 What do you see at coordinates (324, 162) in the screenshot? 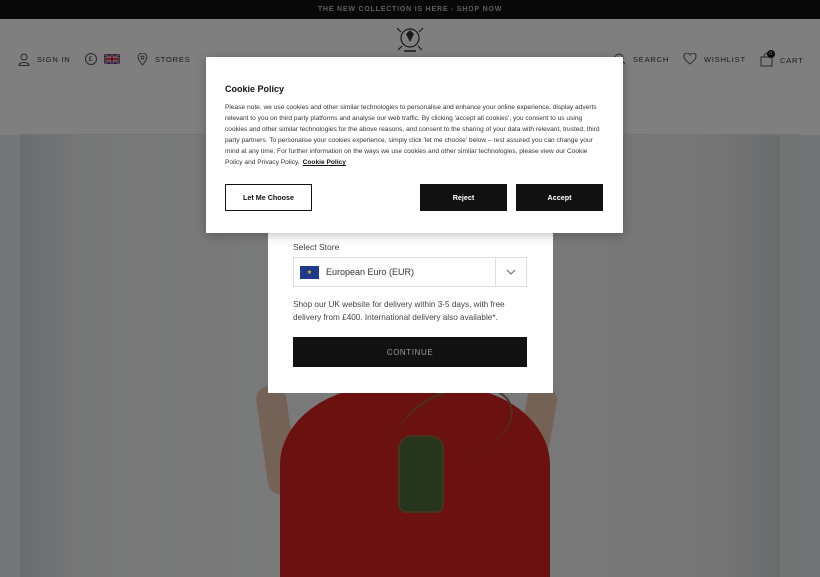
I see `cookie-policy-link: Cookie Policy` at bounding box center [324, 162].